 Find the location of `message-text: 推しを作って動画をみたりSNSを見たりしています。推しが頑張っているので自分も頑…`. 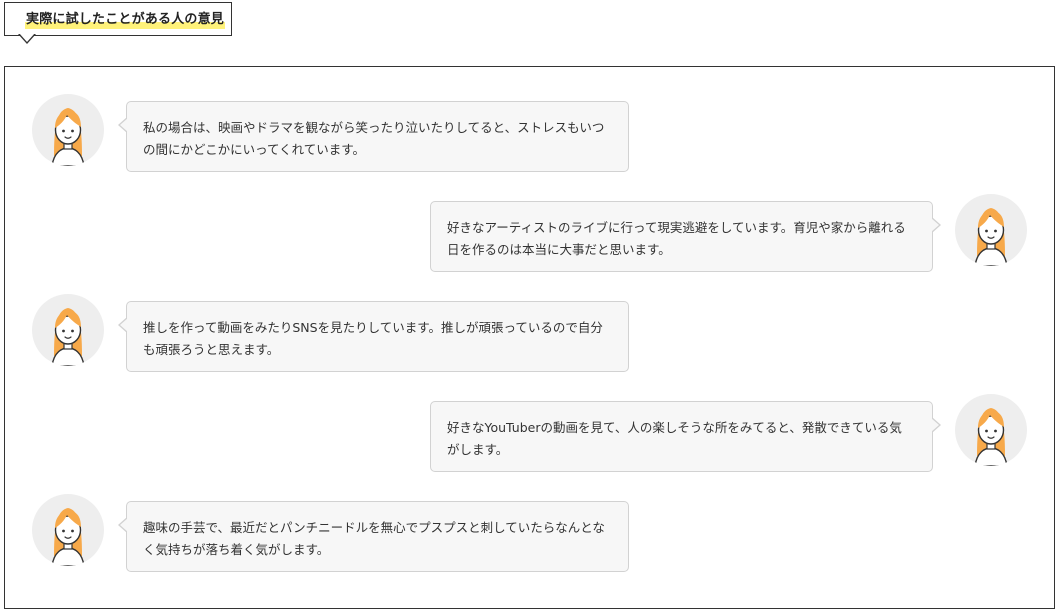

message-text: 推しを作って動画をみたりSNSを見たりしています。推しが頑張っているので自分も頑… is located at coordinates (373, 338).